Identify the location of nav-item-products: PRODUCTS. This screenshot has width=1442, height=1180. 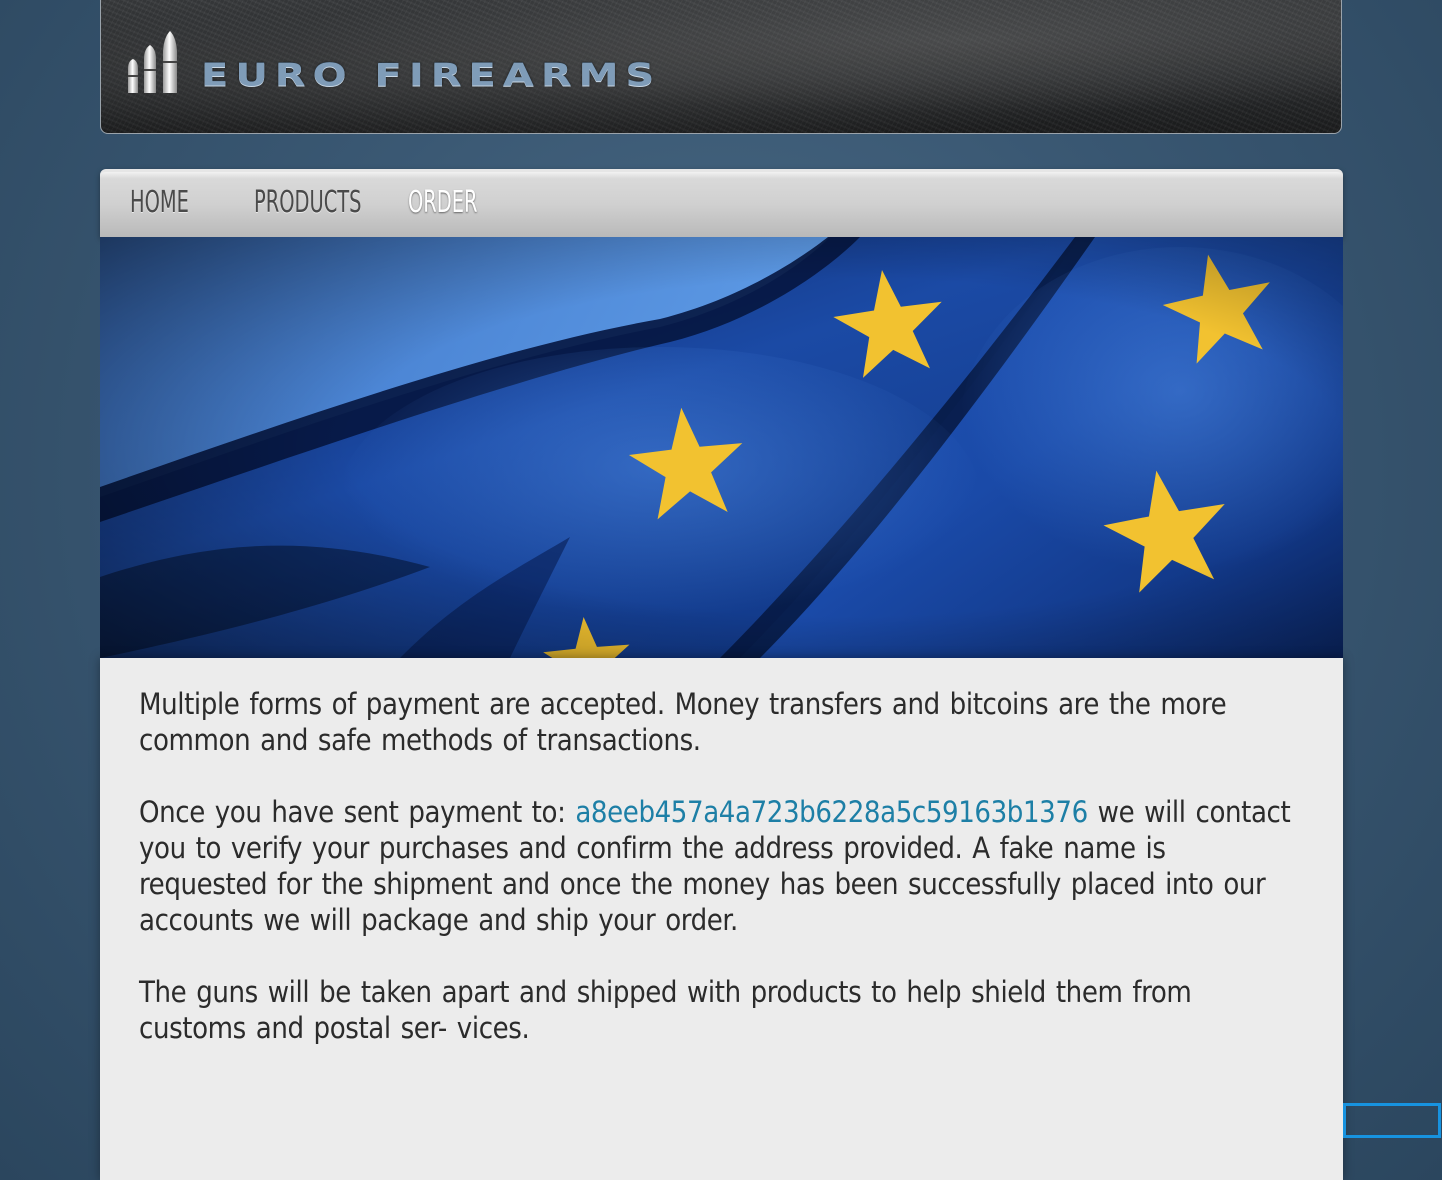
(307, 203).